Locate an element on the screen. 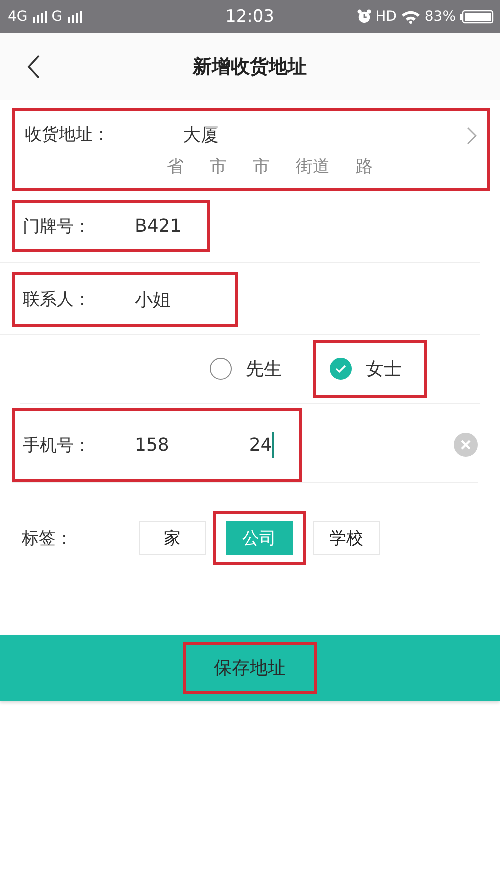 The width and height of the screenshot is (500, 893). network-label: 4G is located at coordinates (18, 16).